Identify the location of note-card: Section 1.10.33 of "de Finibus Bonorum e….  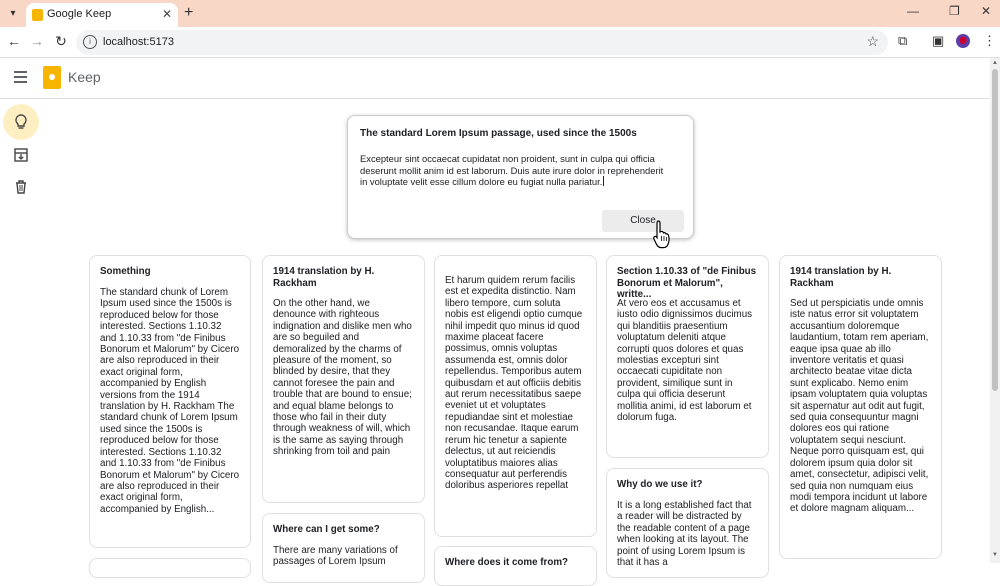
(687, 356).